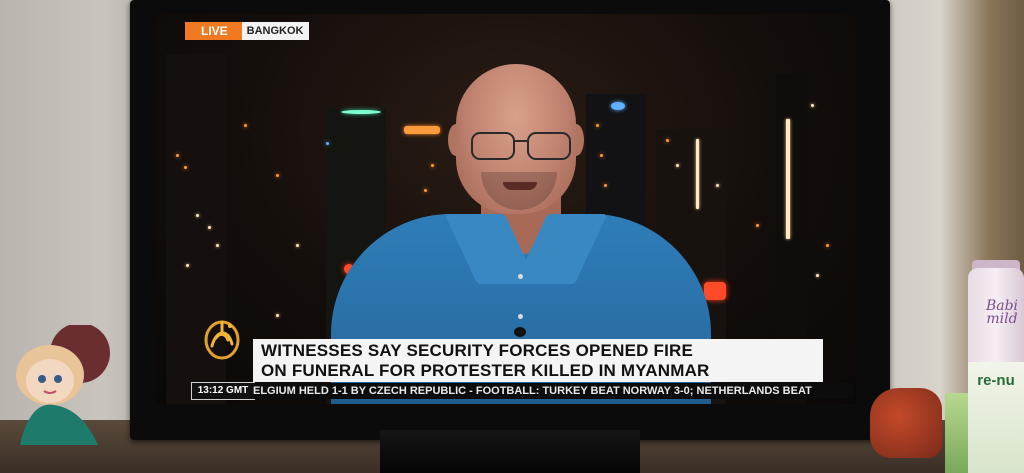 This screenshot has width=1024, height=473. Describe the element at coordinates (1002, 312) in the screenshot. I see `bottle-label: Babi mild` at that location.